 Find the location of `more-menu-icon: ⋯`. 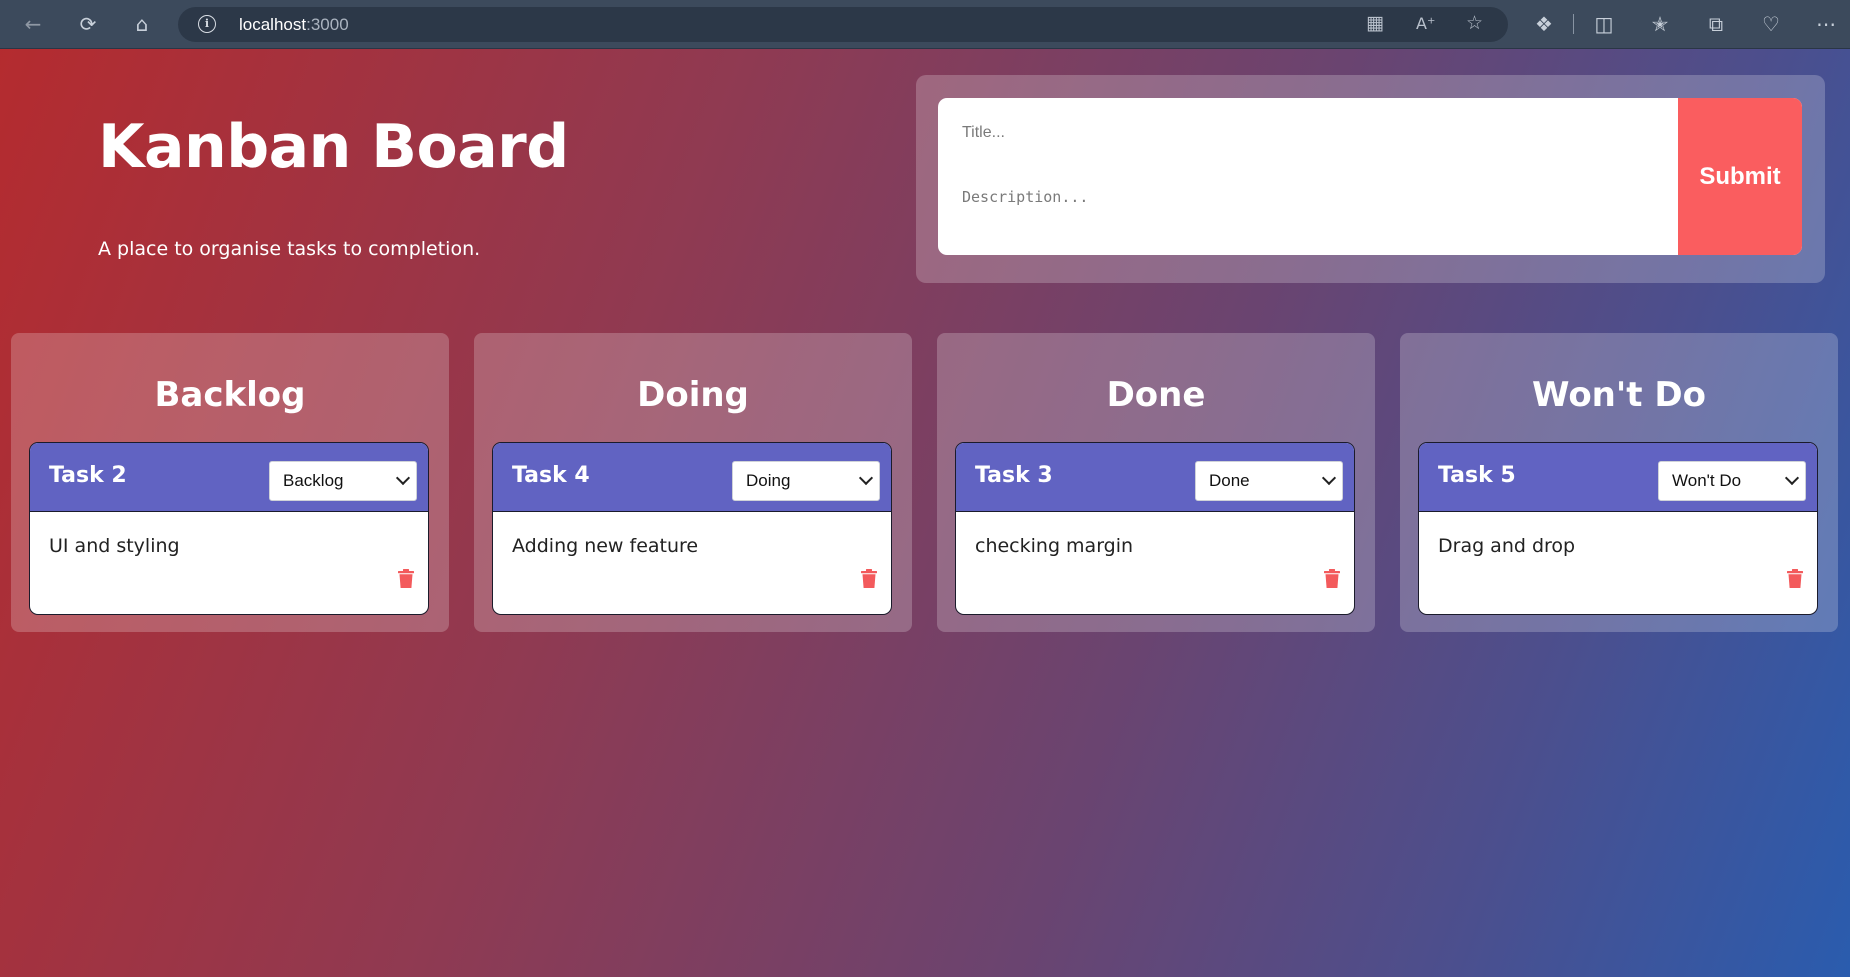

more-menu-icon: ⋯ is located at coordinates (1826, 24).